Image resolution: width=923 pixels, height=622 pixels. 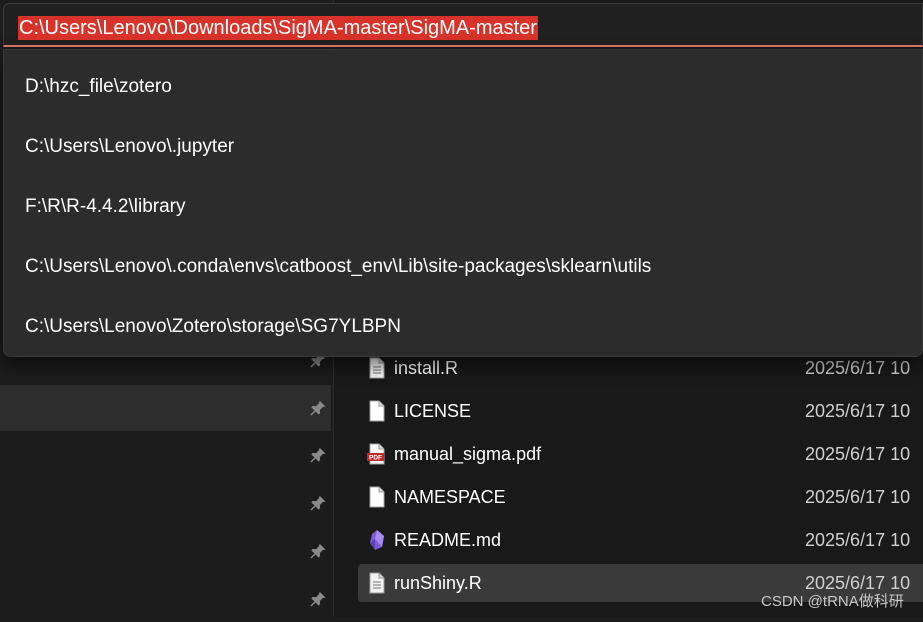 What do you see at coordinates (432, 411) in the screenshot?
I see `file-name: LICENSE` at bounding box center [432, 411].